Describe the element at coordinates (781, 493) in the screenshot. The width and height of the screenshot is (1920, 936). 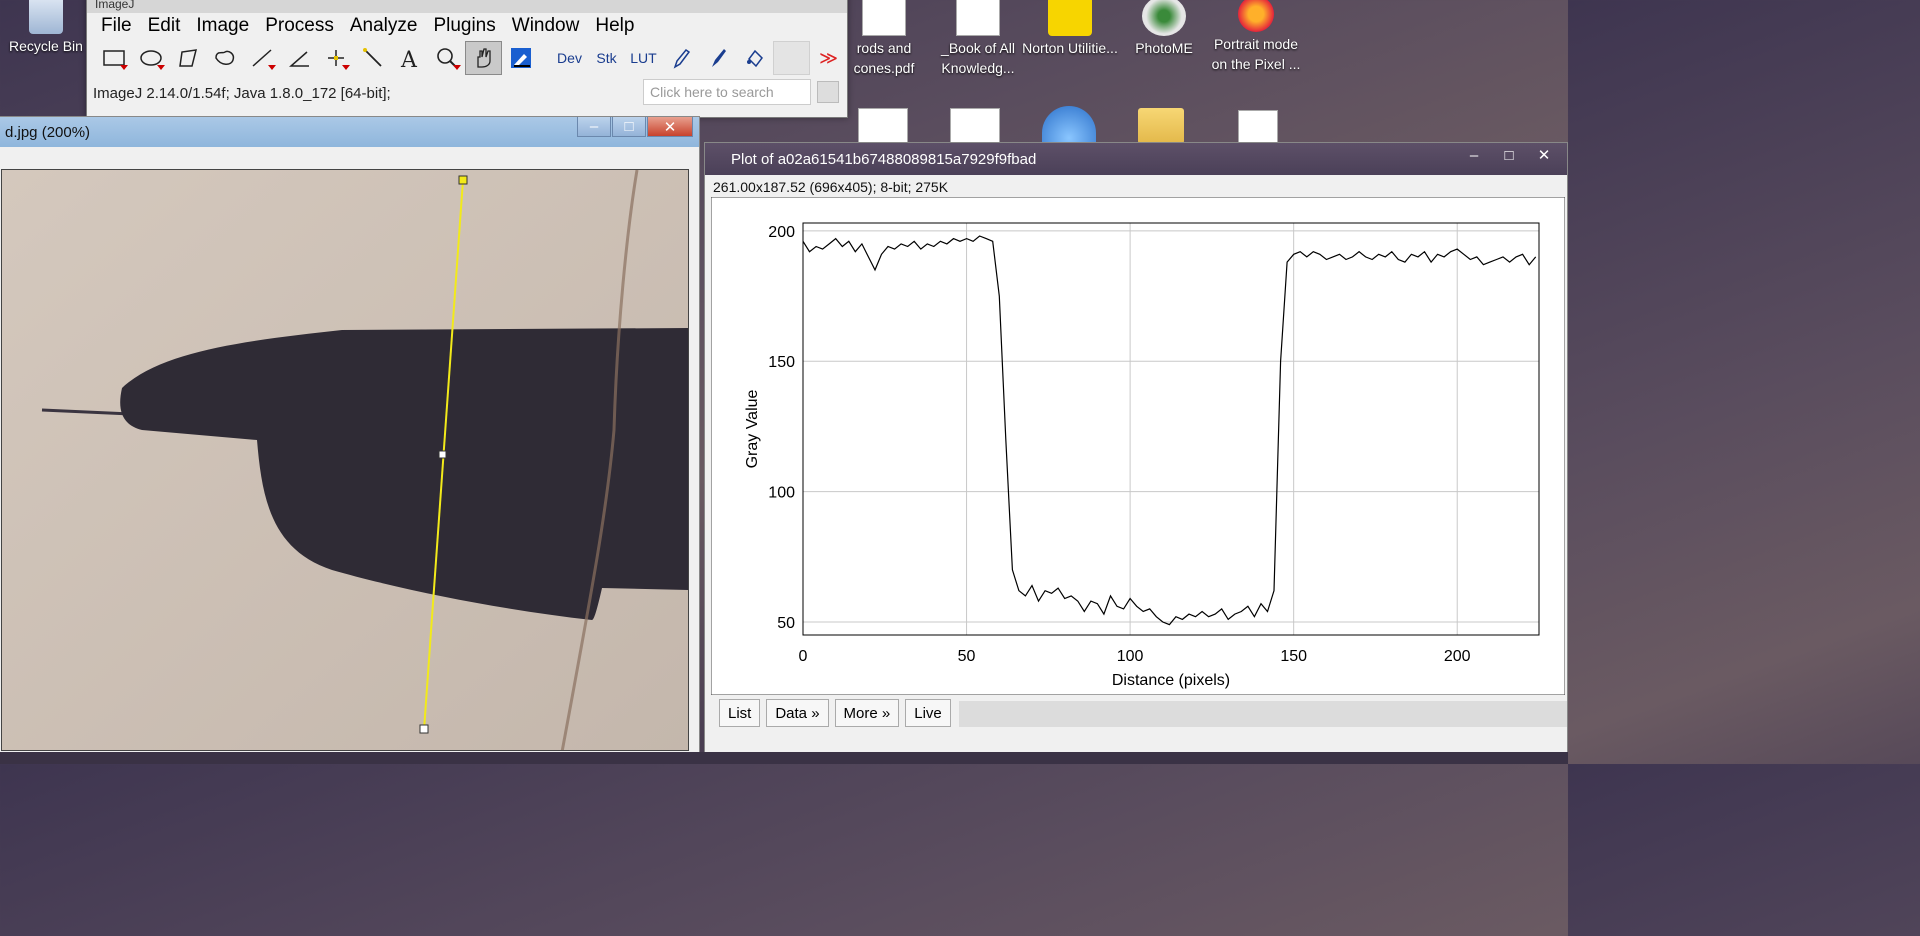
I see `y-tick-label: 100` at that location.